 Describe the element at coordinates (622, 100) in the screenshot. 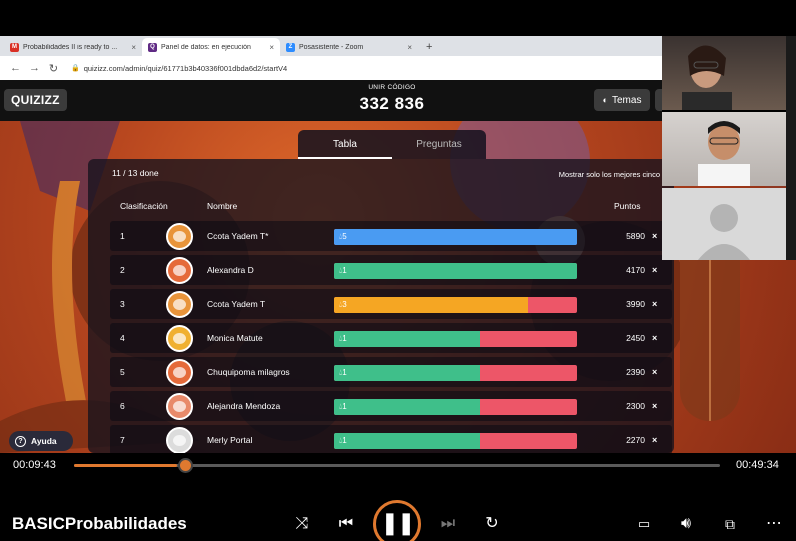

I see `themes-button: ◐ Temas` at that location.